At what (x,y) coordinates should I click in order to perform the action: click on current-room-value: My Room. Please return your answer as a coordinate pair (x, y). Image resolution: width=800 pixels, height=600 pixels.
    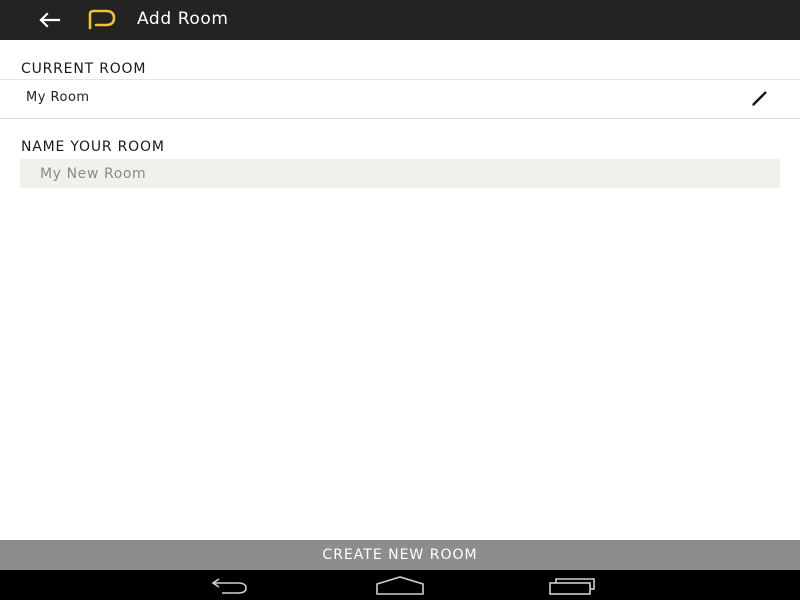
    Looking at the image, I should click on (58, 97).